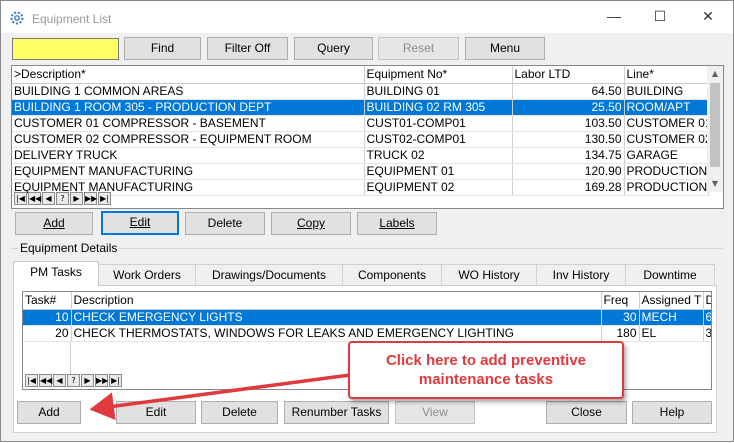 This screenshot has width=734, height=443. I want to click on reset-button: Reset, so click(418, 48).